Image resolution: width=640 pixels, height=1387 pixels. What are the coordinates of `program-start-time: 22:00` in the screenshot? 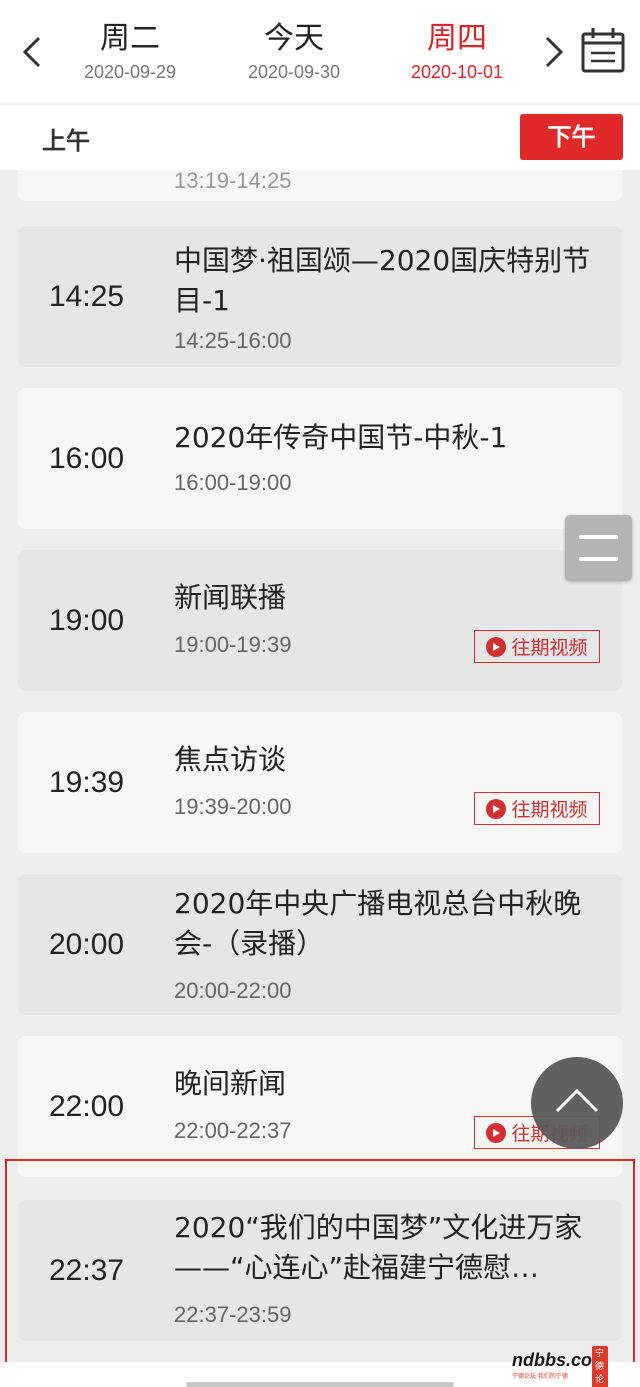 It's located at (87, 1106).